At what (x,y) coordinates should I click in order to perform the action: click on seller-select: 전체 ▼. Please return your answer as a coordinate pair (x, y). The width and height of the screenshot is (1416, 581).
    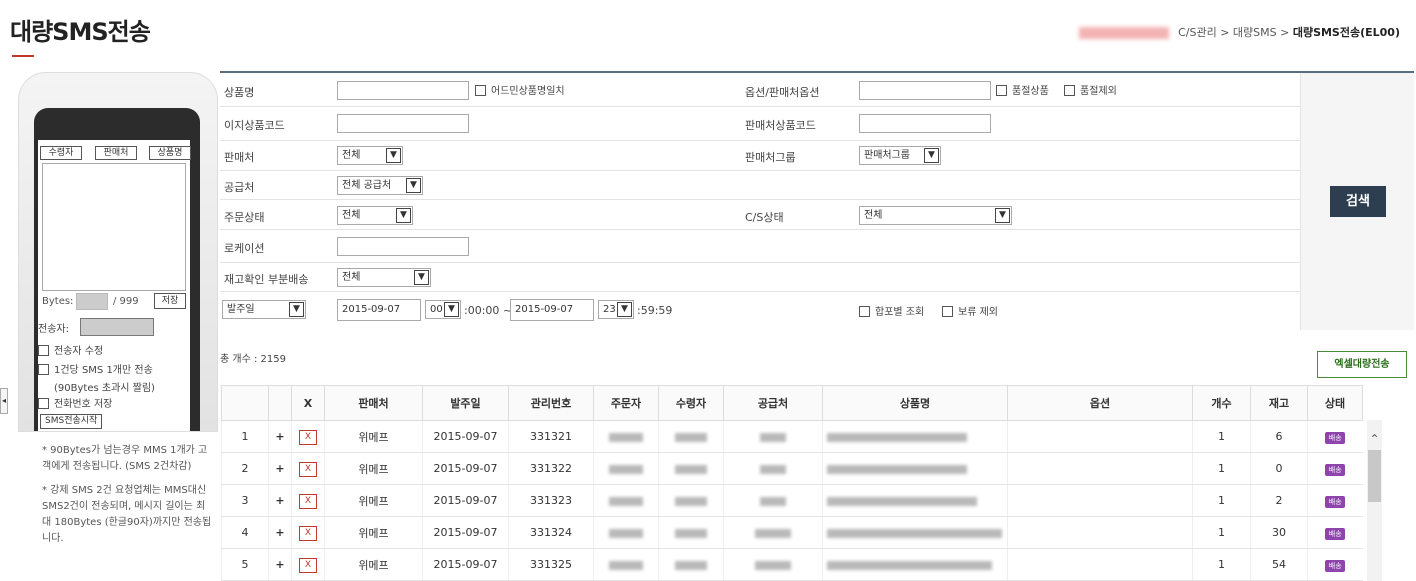
    Looking at the image, I should click on (370, 155).